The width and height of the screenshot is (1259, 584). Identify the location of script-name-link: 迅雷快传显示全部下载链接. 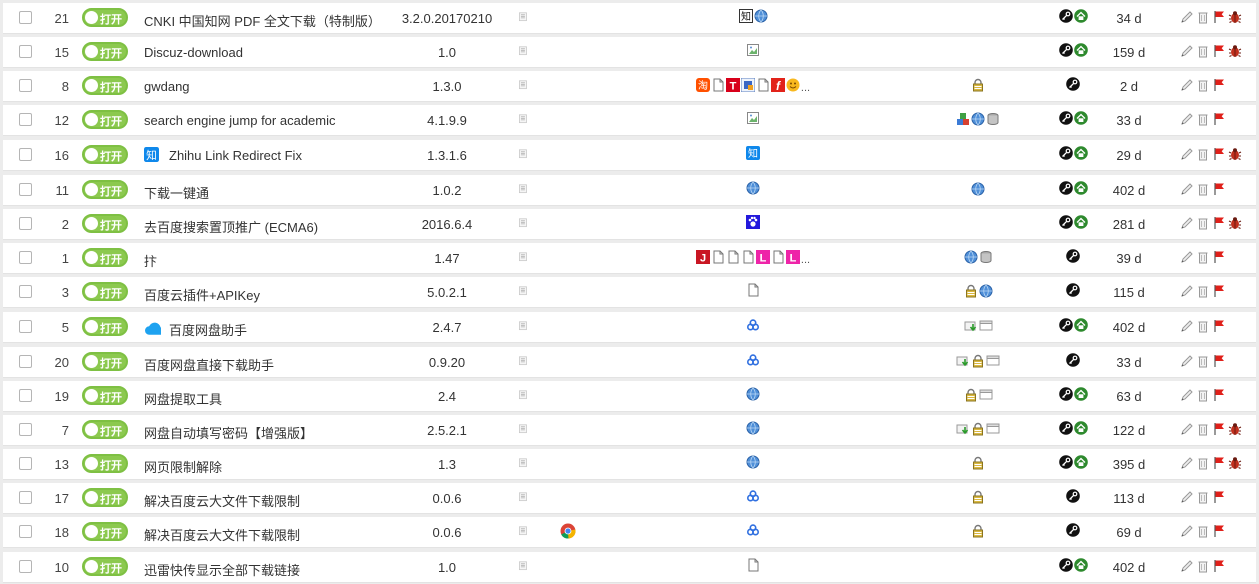
(222, 569).